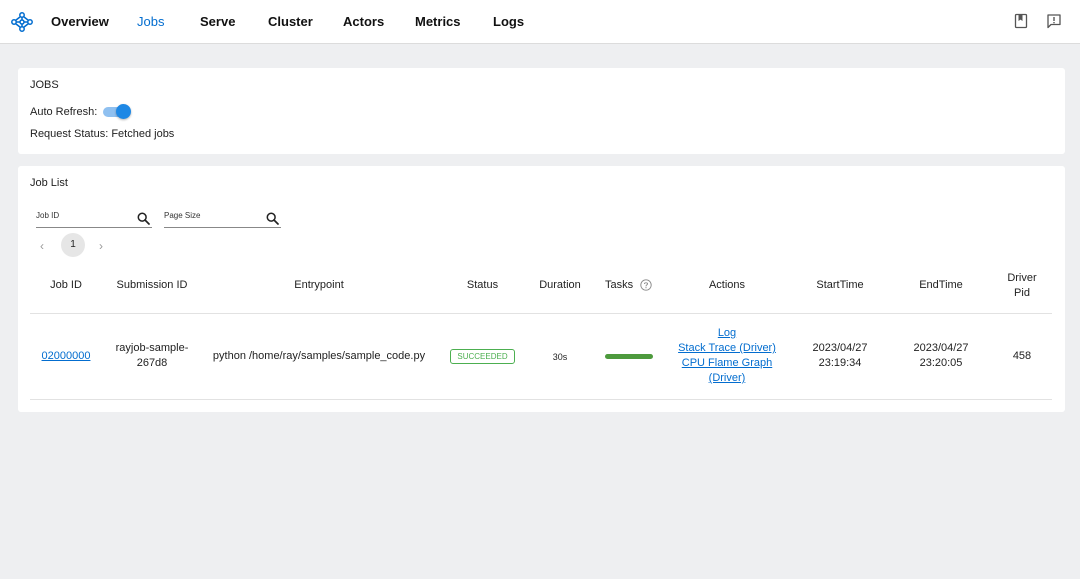 The image size is (1080, 579). What do you see at coordinates (482, 285) in the screenshot?
I see `column-header-status: Status` at bounding box center [482, 285].